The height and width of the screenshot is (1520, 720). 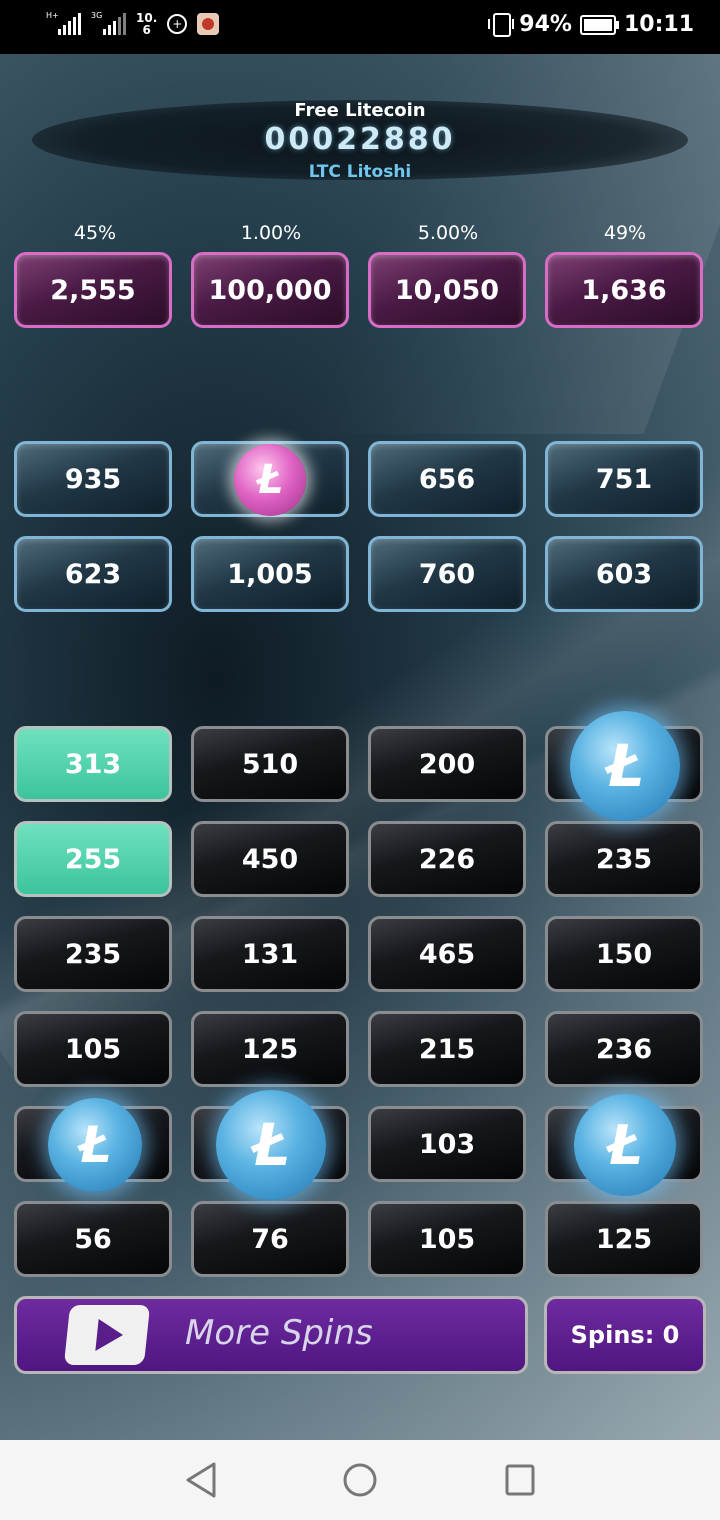 What do you see at coordinates (201, 1482) in the screenshot?
I see `back-icon` at bounding box center [201, 1482].